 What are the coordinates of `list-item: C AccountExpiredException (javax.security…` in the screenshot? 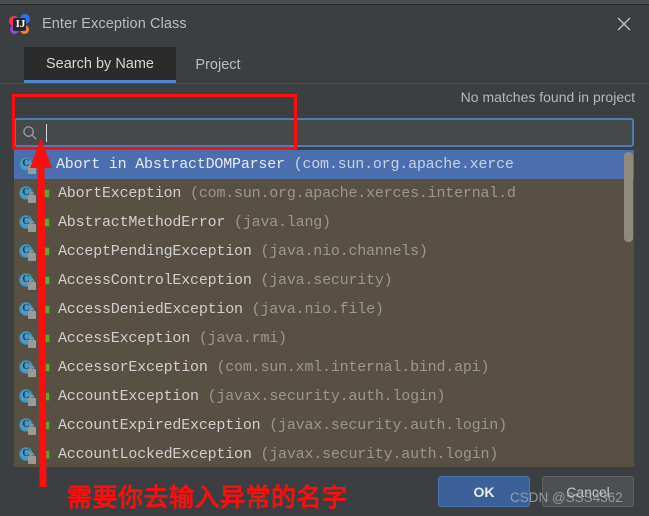 It's located at (324, 425).